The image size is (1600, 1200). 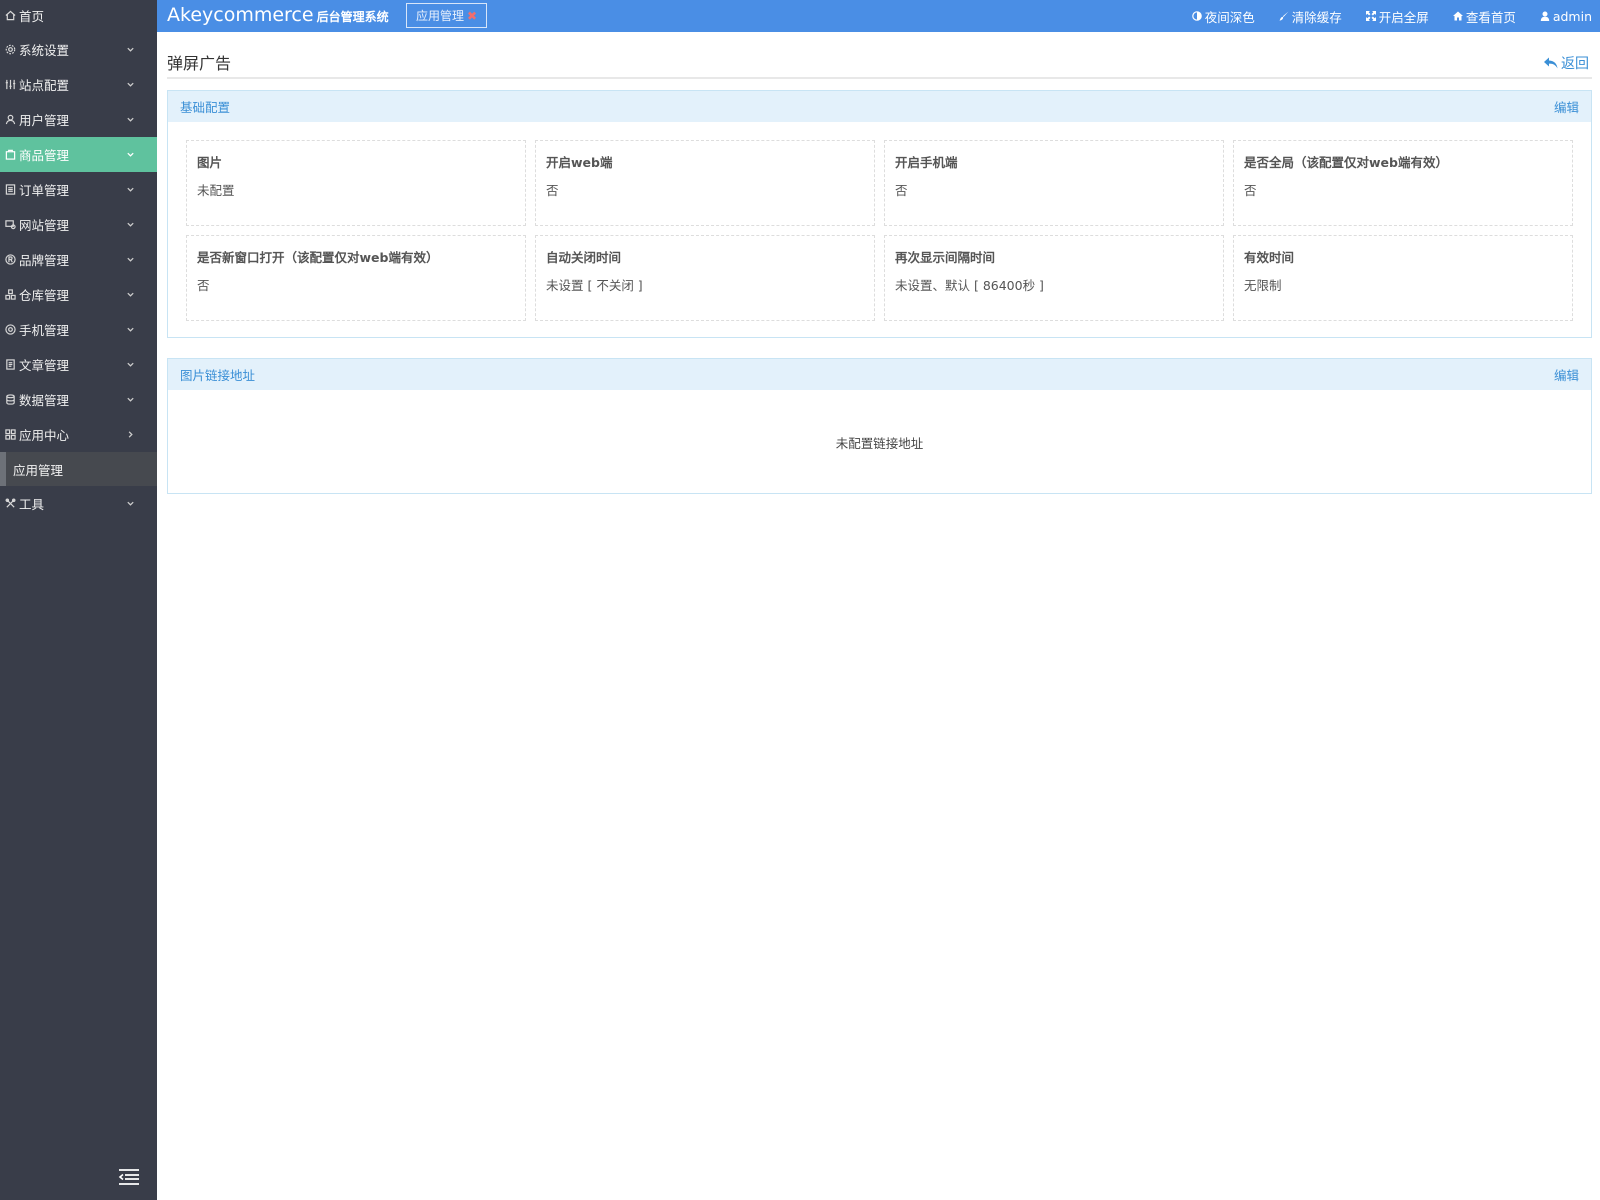 I want to click on goods-icon, so click(x=10, y=155).